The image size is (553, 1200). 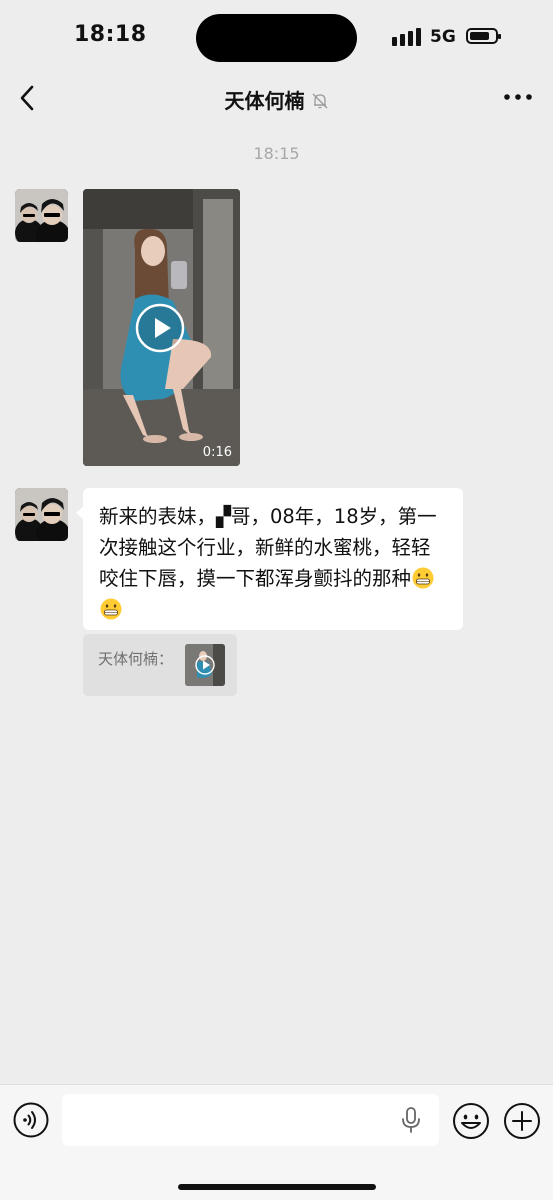 What do you see at coordinates (483, 36) in the screenshot?
I see `battery-icon` at bounding box center [483, 36].